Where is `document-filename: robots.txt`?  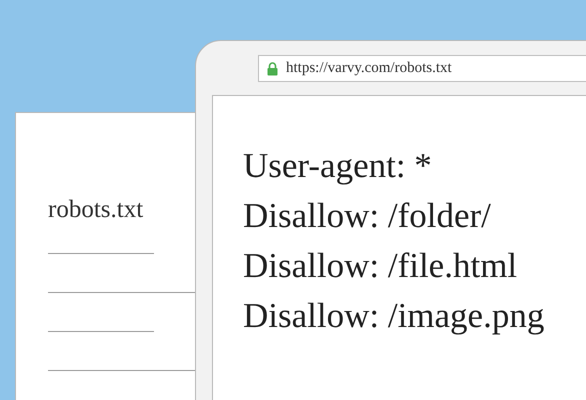 document-filename: robots.txt is located at coordinates (96, 210).